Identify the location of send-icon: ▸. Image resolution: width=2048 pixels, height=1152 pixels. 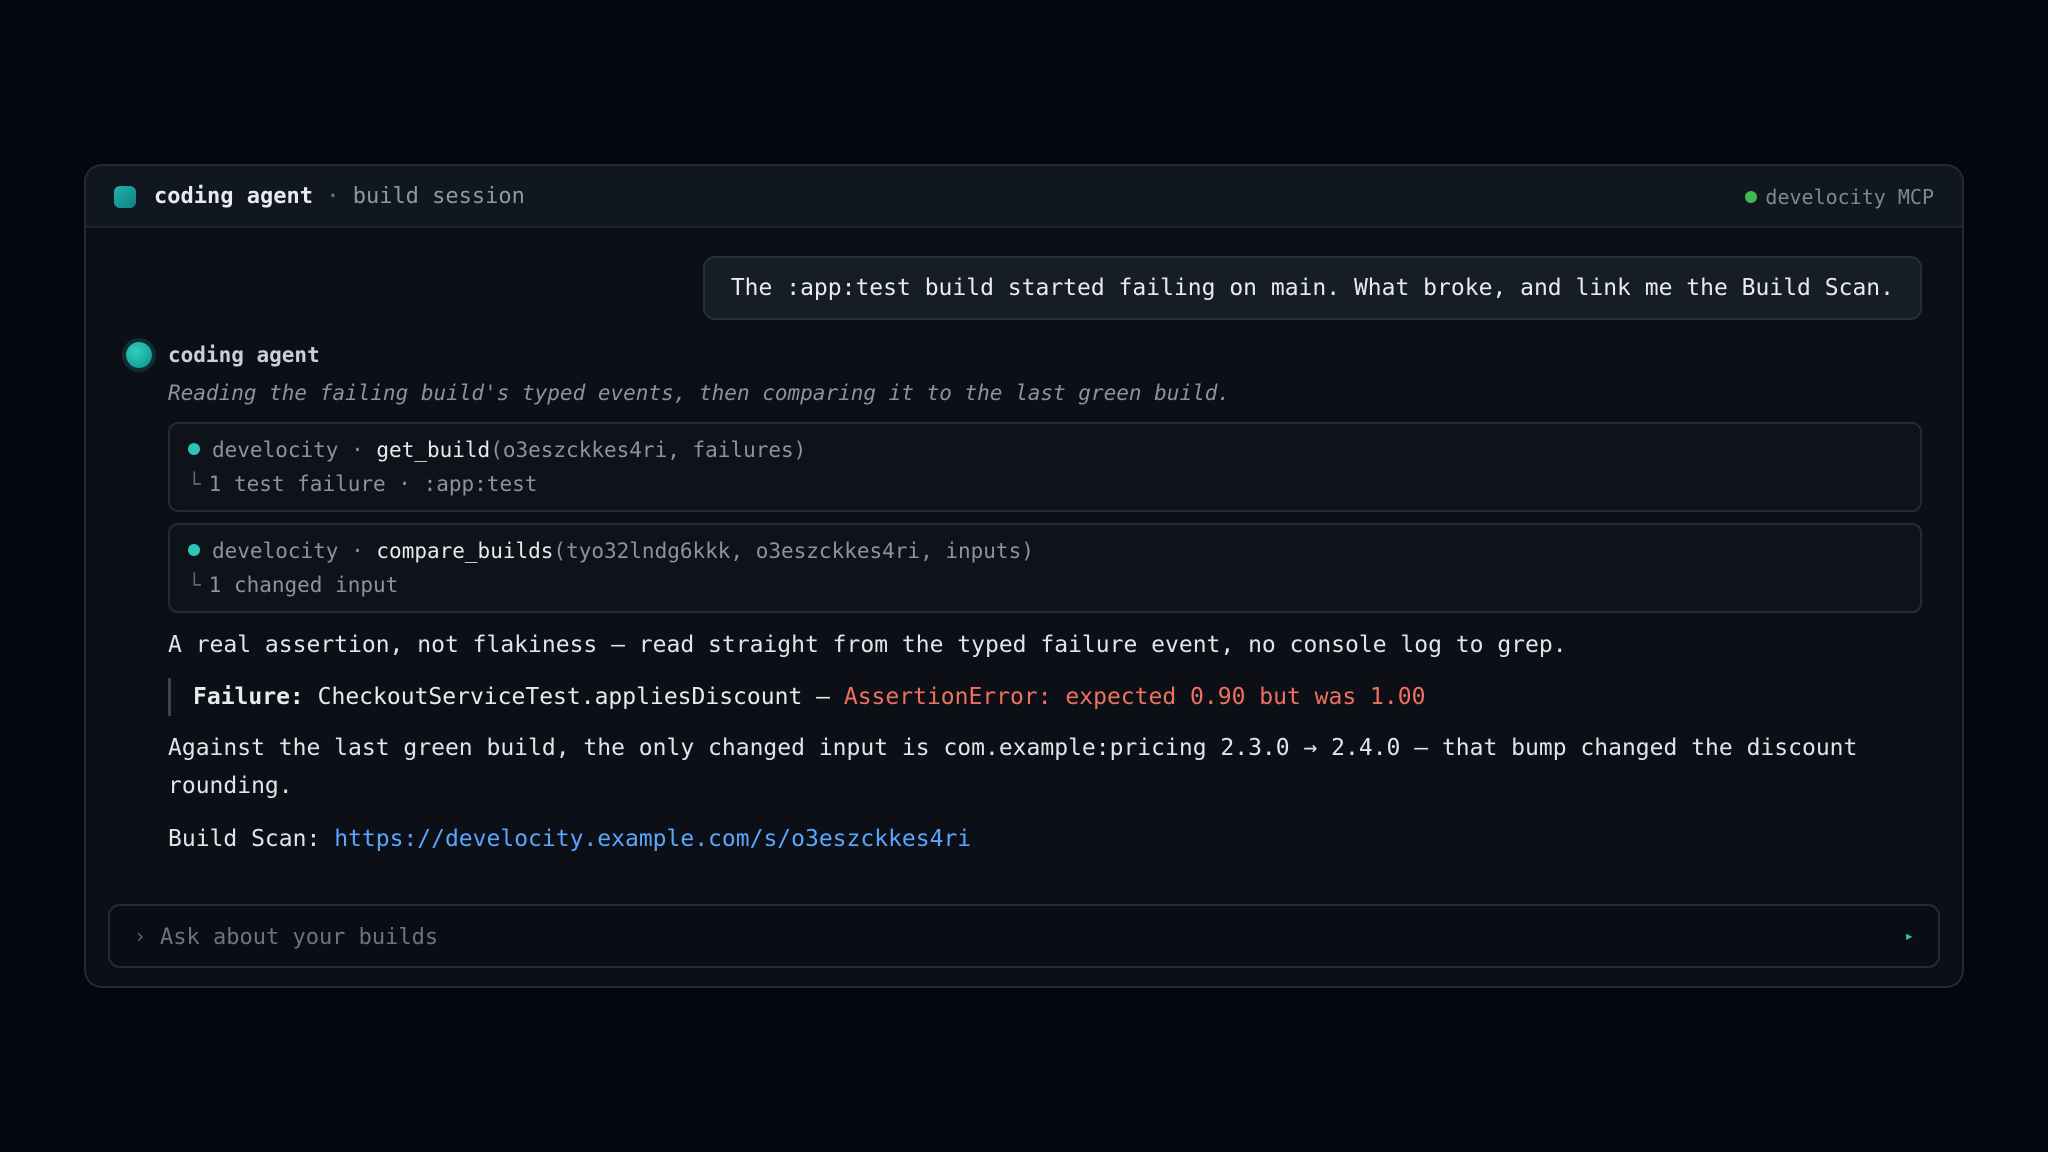
(1909, 936).